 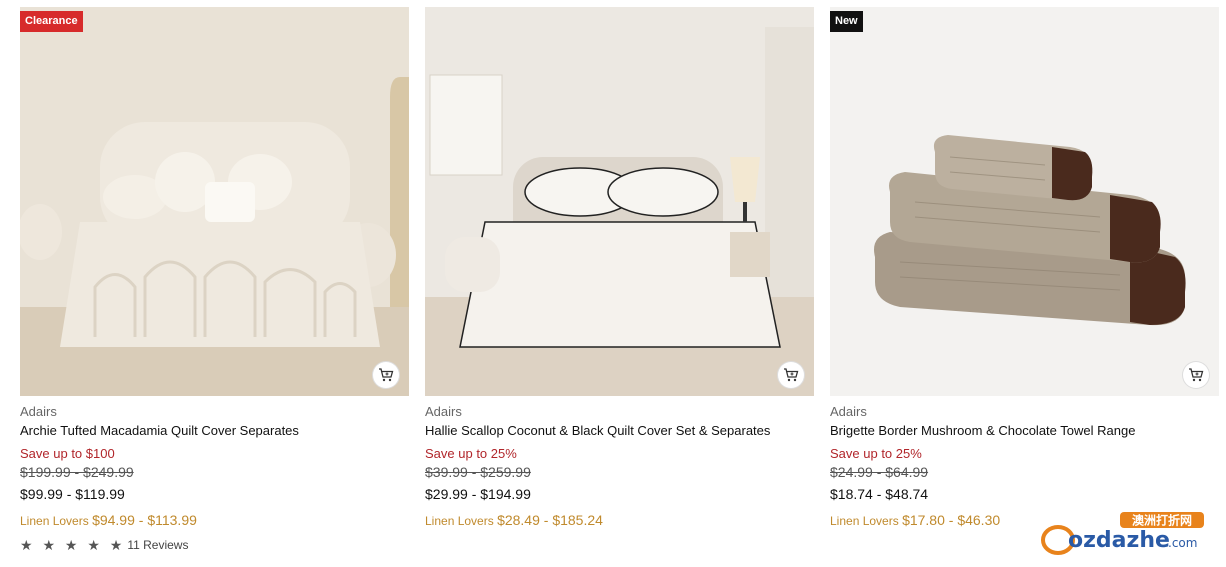 I want to click on watermark-tld: .com, so click(x=1182, y=543).